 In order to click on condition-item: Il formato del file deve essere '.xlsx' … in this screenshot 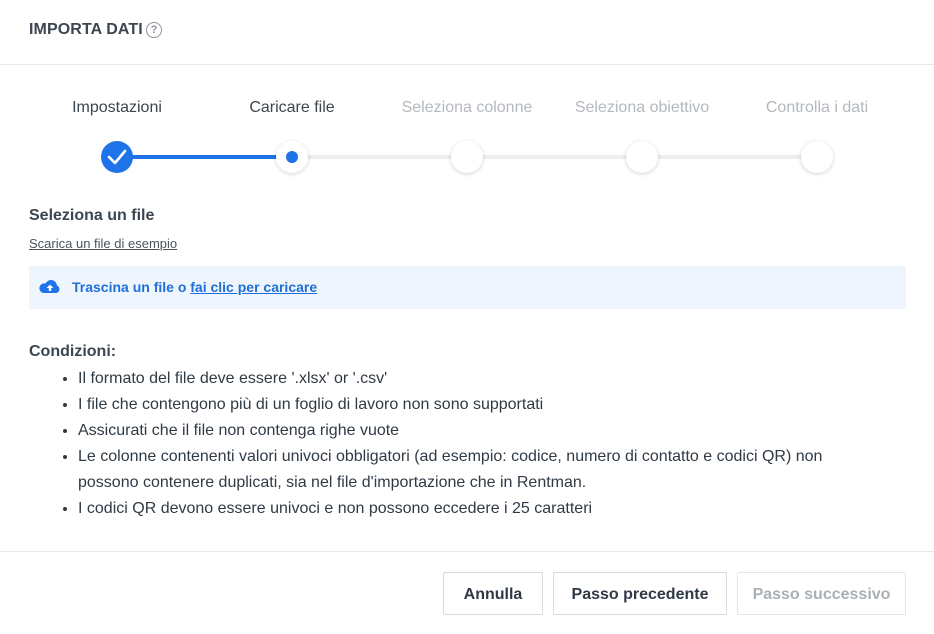, I will do `click(468, 379)`.